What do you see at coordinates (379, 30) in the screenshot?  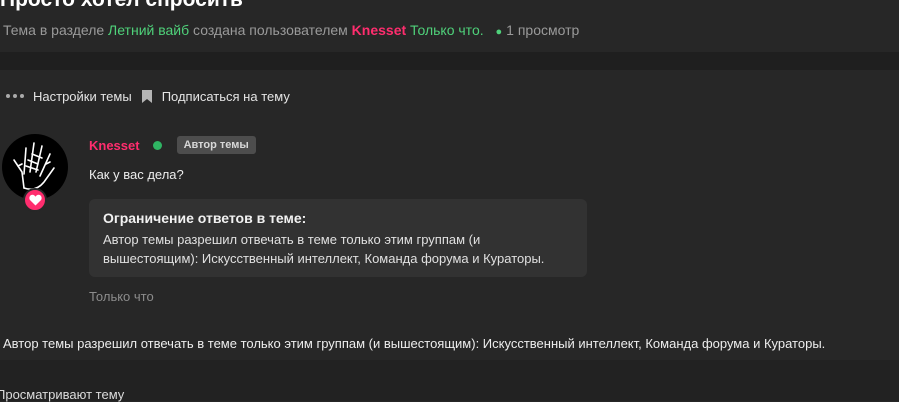 I see `author-link: Knesset` at bounding box center [379, 30].